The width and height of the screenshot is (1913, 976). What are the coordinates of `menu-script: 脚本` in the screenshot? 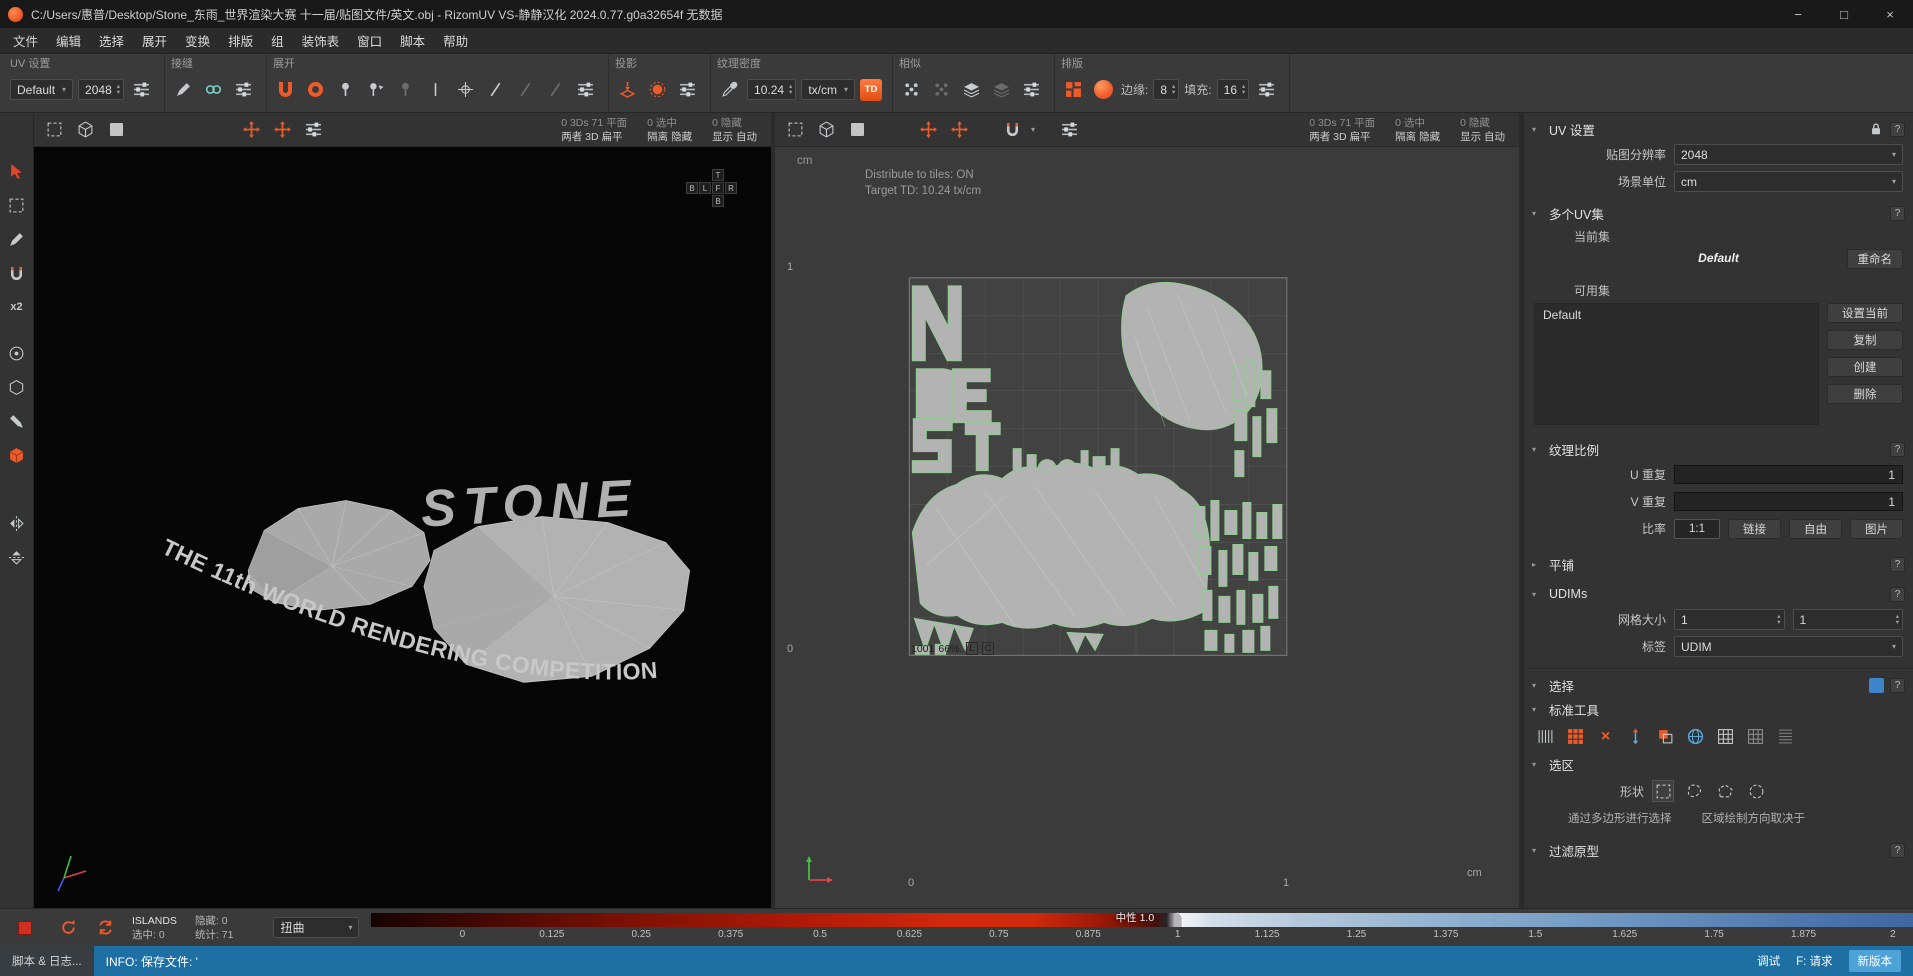 It's located at (412, 40).